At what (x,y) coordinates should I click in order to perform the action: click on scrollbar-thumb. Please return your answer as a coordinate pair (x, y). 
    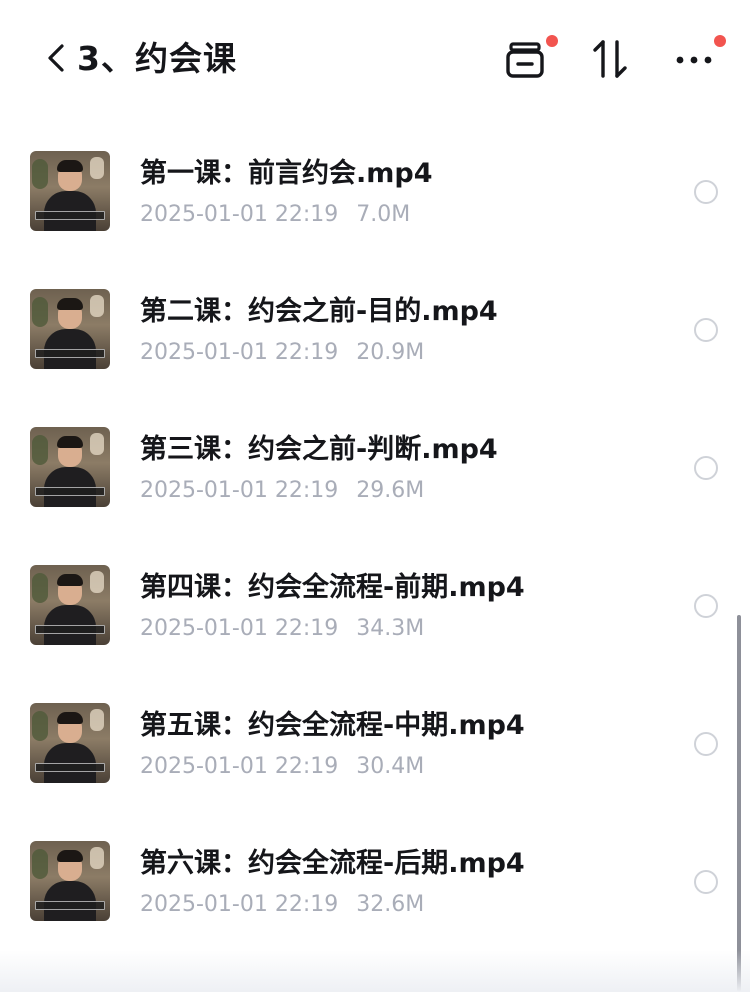
    Looking at the image, I should click on (739, 803).